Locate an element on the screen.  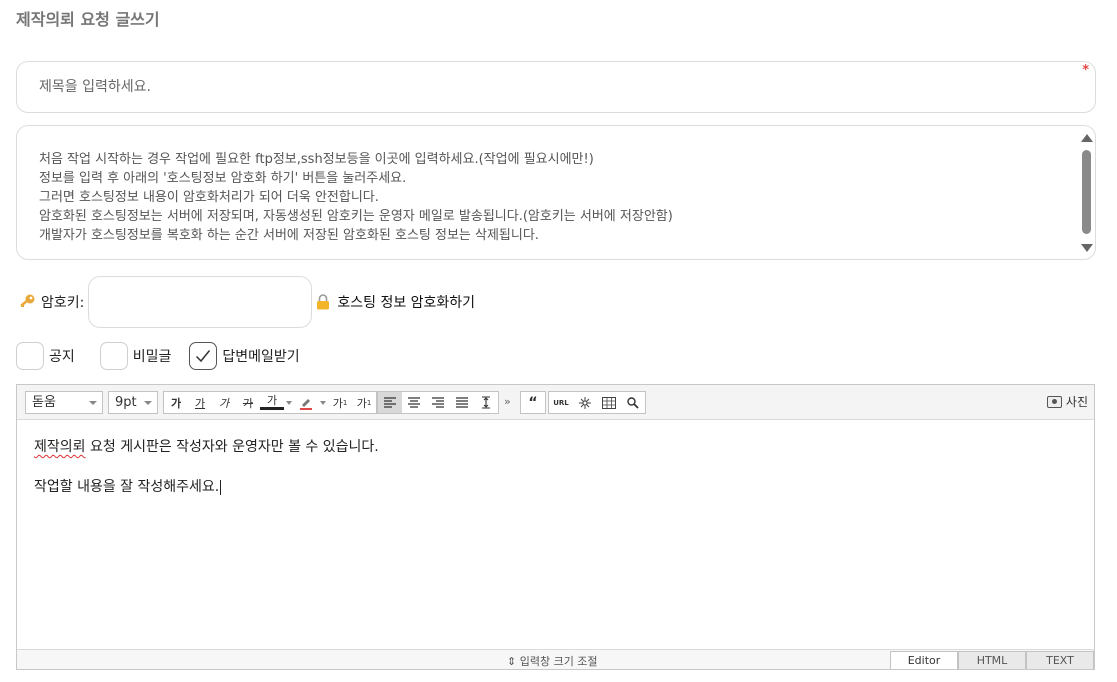
strikethrough-button: 가 is located at coordinates (248, 402).